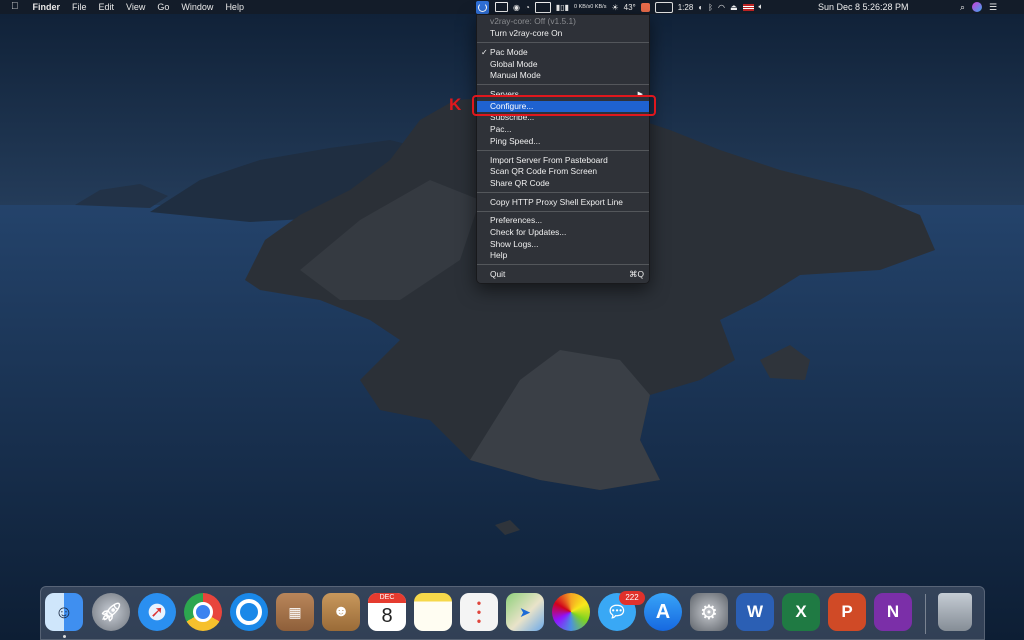 This screenshot has width=1024, height=640. What do you see at coordinates (563, 171) in the screenshot?
I see `menu-scan-qr: Scan QR Code From Screen` at bounding box center [563, 171].